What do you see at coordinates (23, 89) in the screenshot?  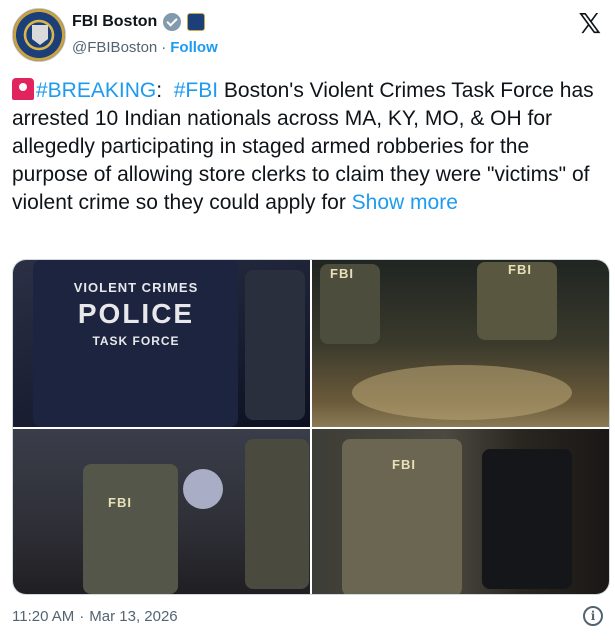 I see `siren-emoji-icon` at bounding box center [23, 89].